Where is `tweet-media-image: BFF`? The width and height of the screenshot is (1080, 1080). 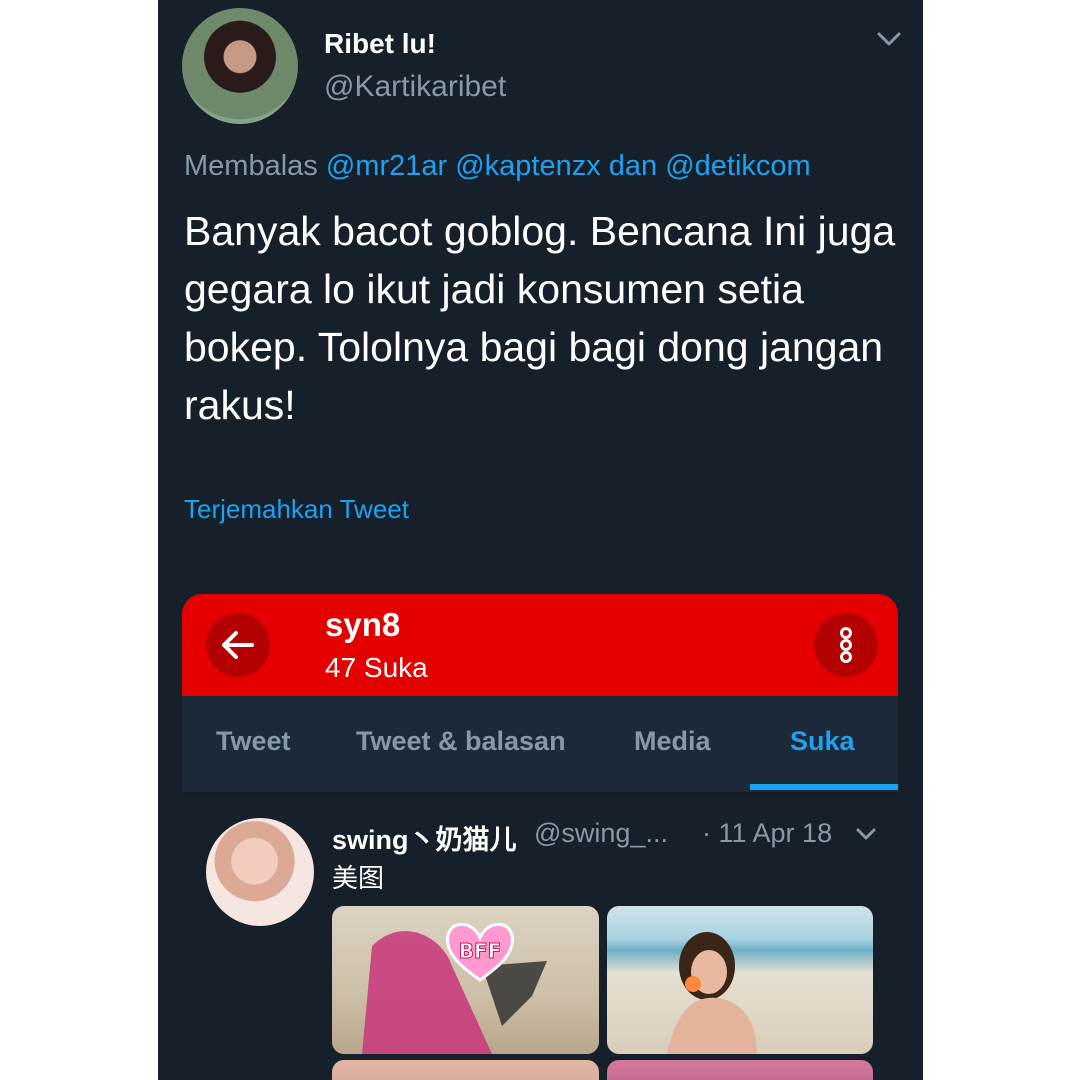
tweet-media-image: BFF is located at coordinates (465, 980).